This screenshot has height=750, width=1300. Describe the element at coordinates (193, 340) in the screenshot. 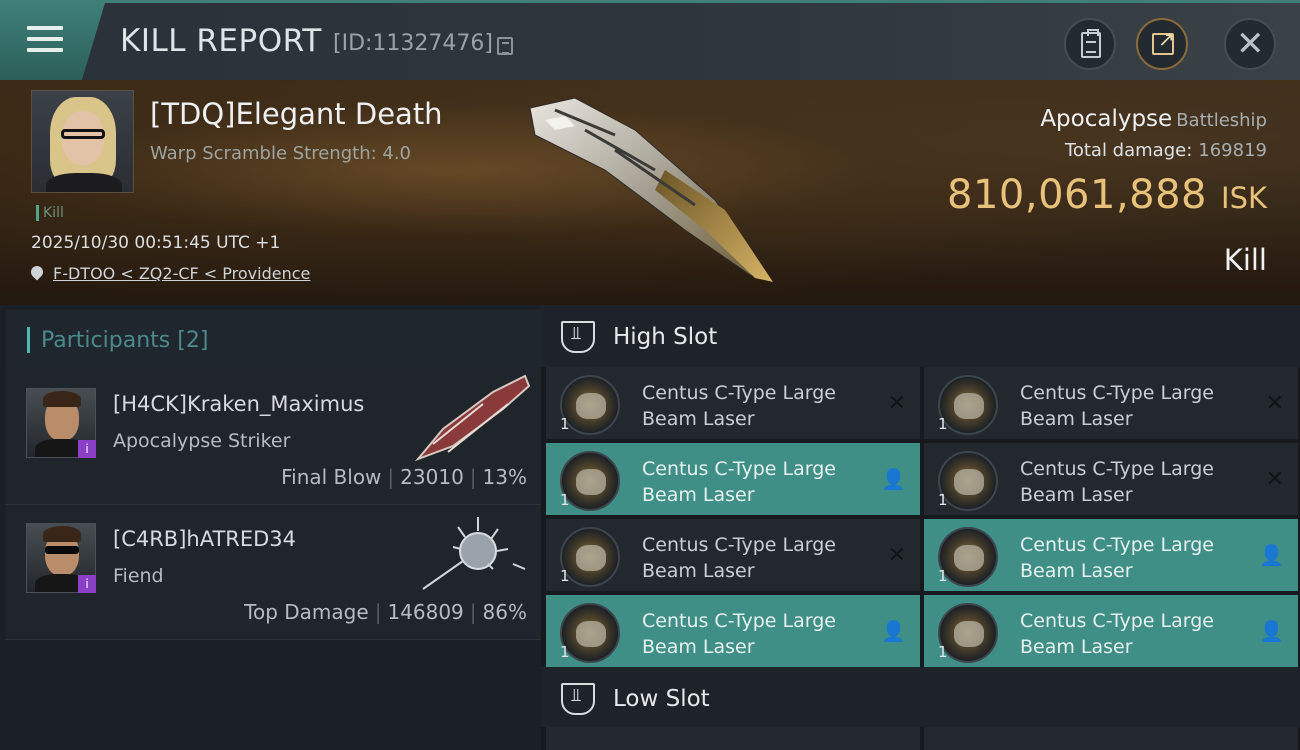

I see `participants-count: [2]` at that location.